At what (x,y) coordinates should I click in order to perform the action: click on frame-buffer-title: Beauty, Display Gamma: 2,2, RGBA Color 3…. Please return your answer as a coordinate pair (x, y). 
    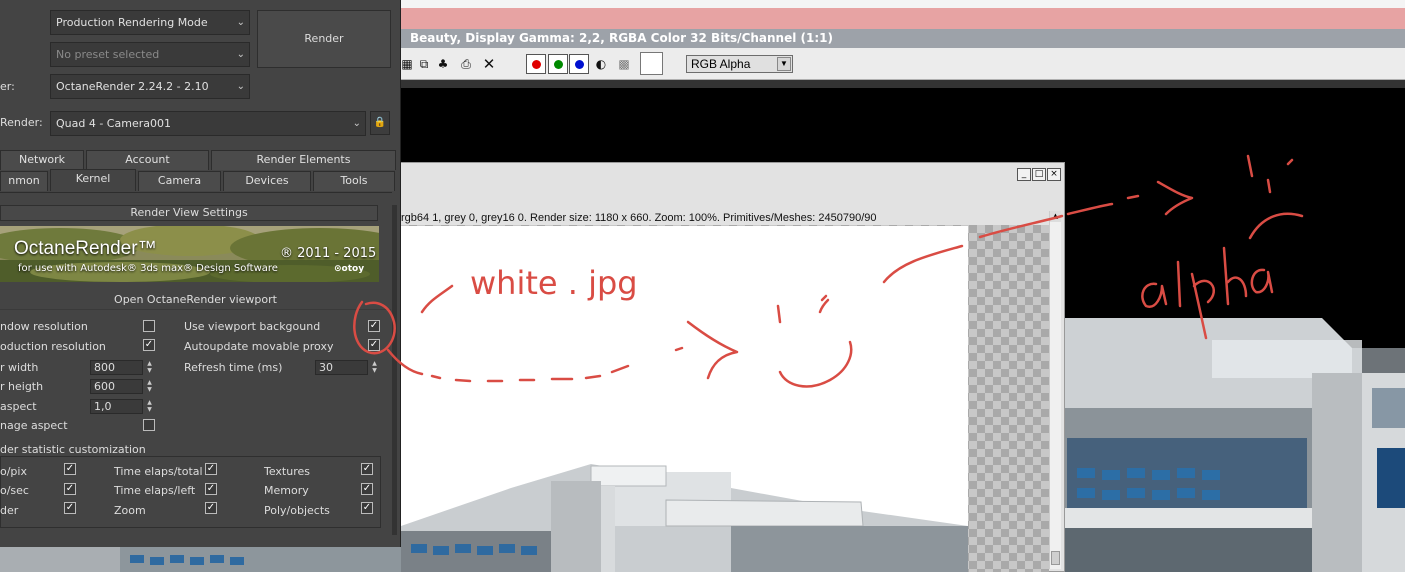
    Looking at the image, I should click on (902, 38).